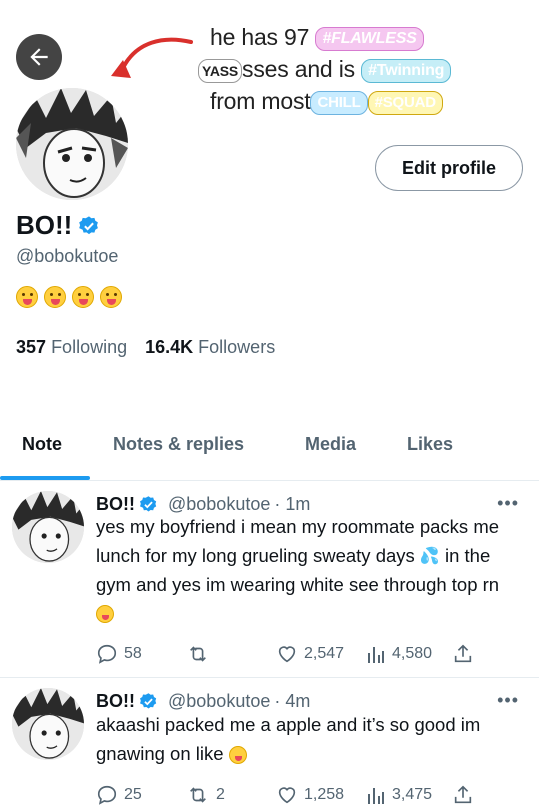  Describe the element at coordinates (324, 794) in the screenshot. I see `like-count: 1,258` at that location.